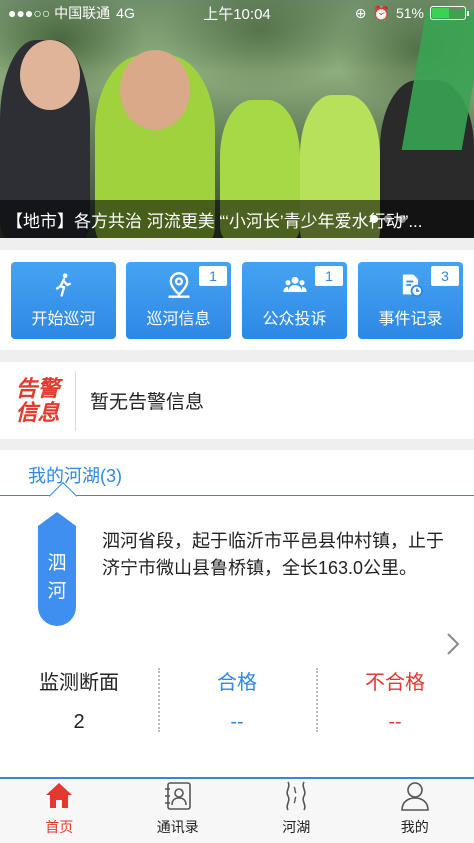 The image size is (474, 843). Describe the element at coordinates (294, 284) in the screenshot. I see `group-icon` at that location.